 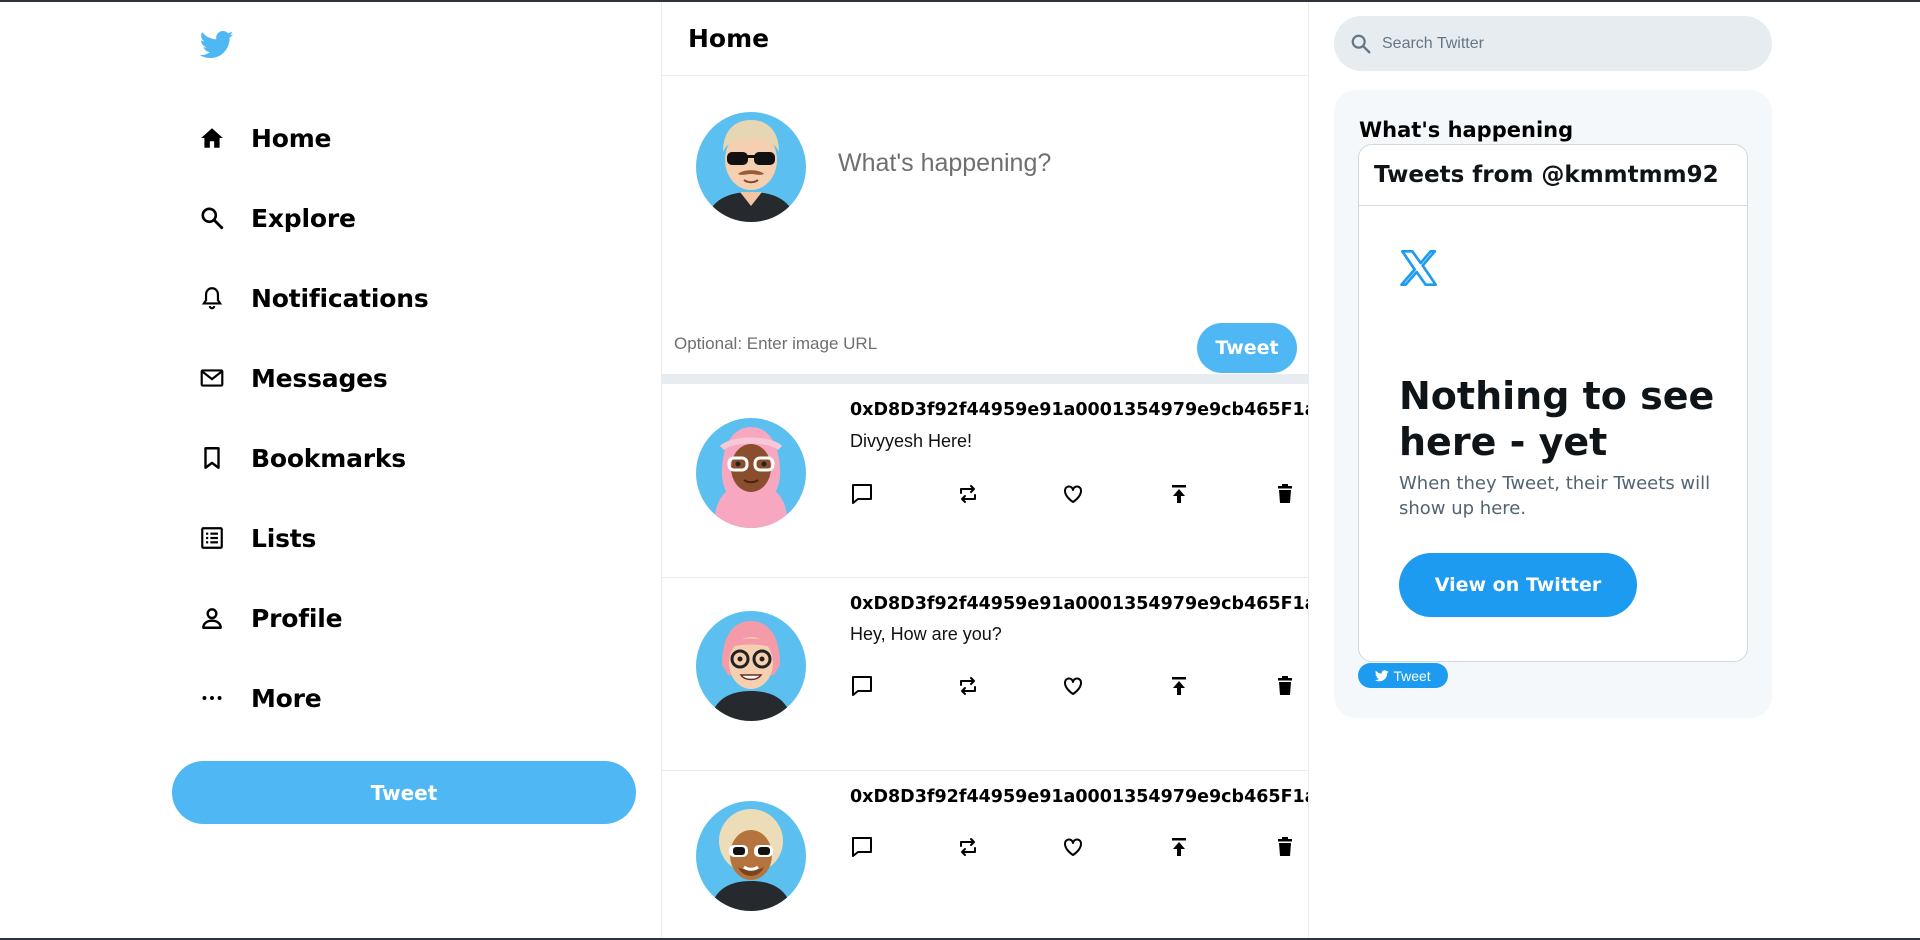 What do you see at coordinates (985, 39) in the screenshot?
I see `feed-header: Home` at bounding box center [985, 39].